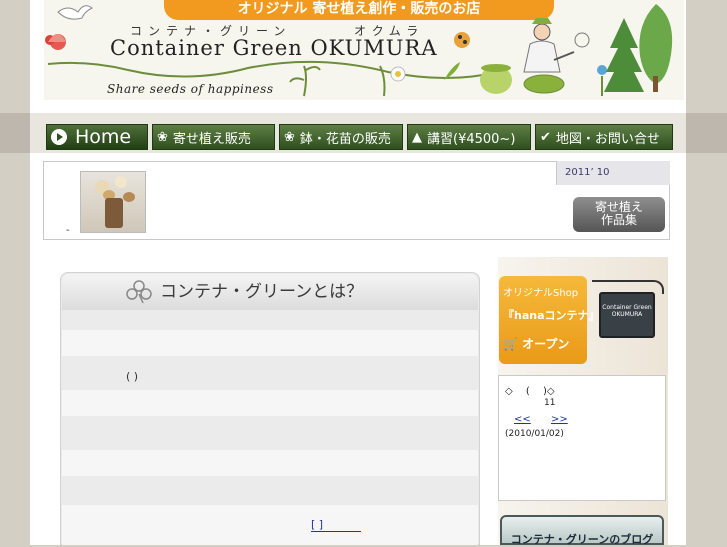  I want to click on vase-icon, so click(114, 213).